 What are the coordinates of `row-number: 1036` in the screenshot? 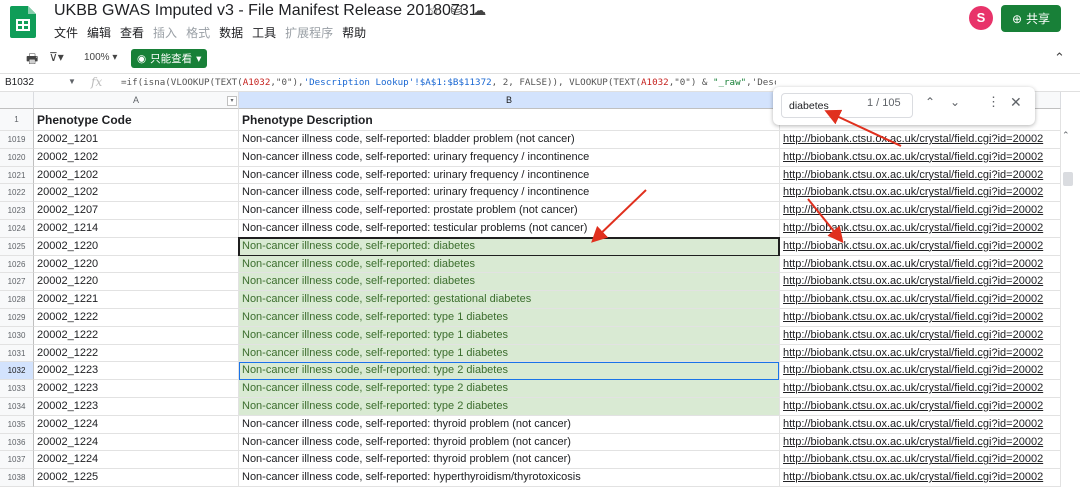 It's located at (17, 442).